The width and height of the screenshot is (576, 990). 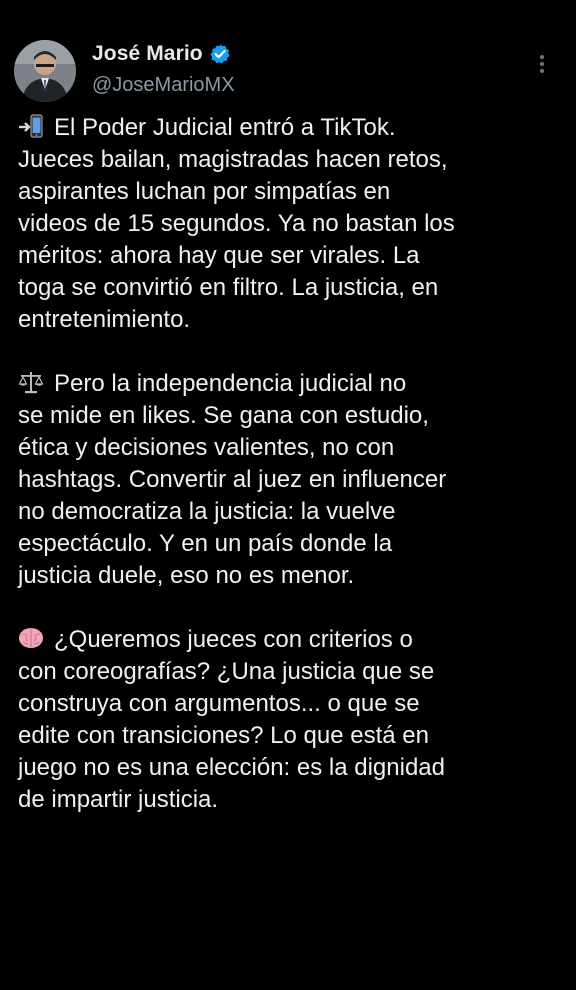 What do you see at coordinates (163, 85) in the screenshot?
I see `author-handle: @JoseMarioMX` at bounding box center [163, 85].